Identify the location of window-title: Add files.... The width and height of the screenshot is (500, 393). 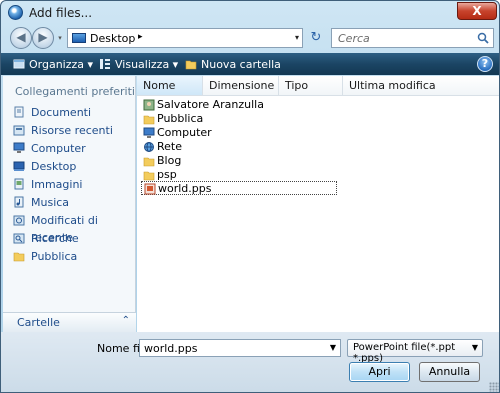
(61, 13).